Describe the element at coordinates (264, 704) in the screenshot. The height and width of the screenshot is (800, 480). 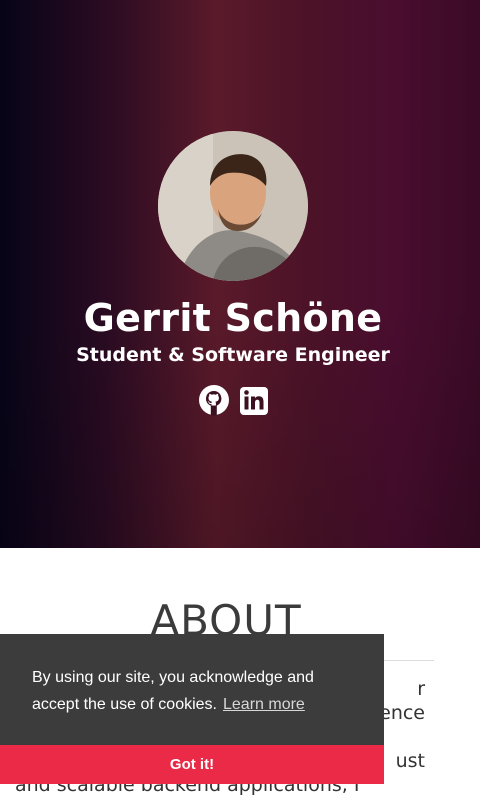
I see `learn-more-link: Learn more` at that location.